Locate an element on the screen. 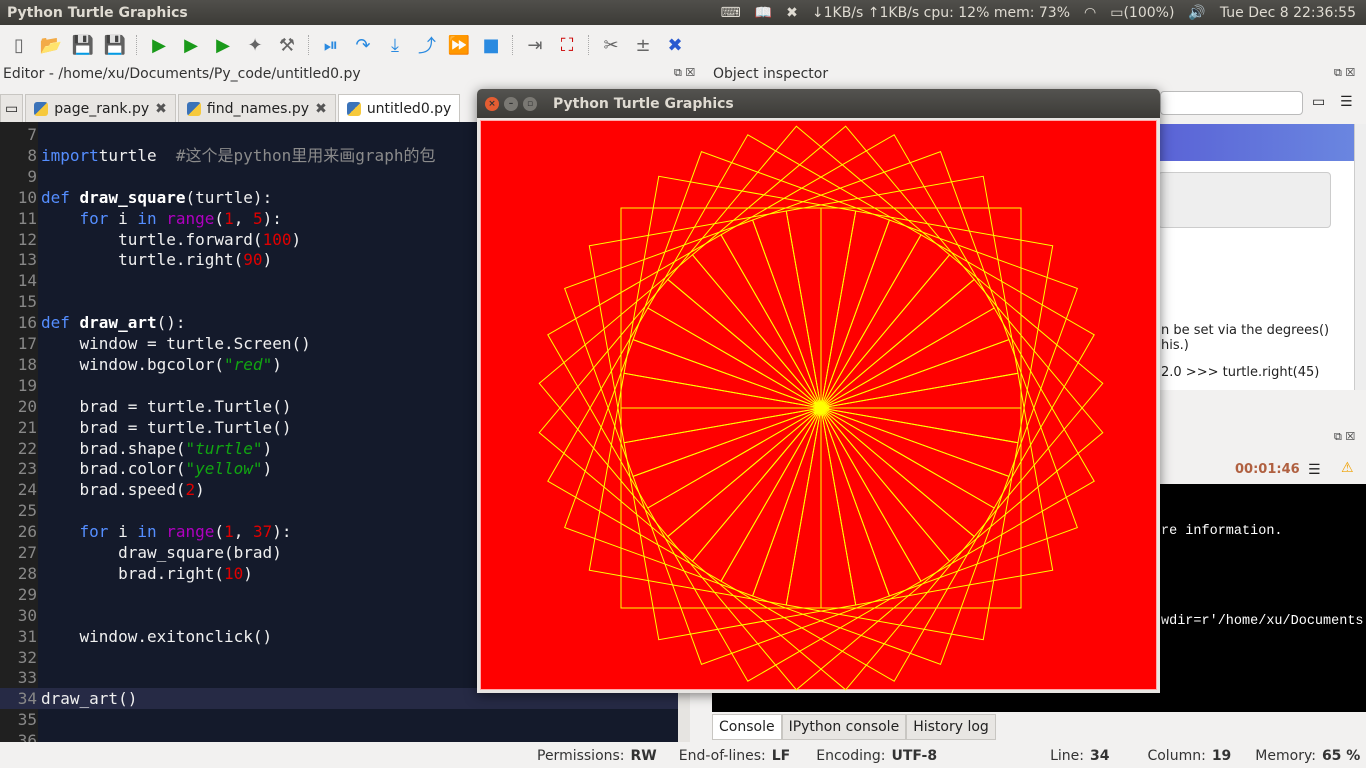  continue-icon: ⏩ is located at coordinates (459, 45).